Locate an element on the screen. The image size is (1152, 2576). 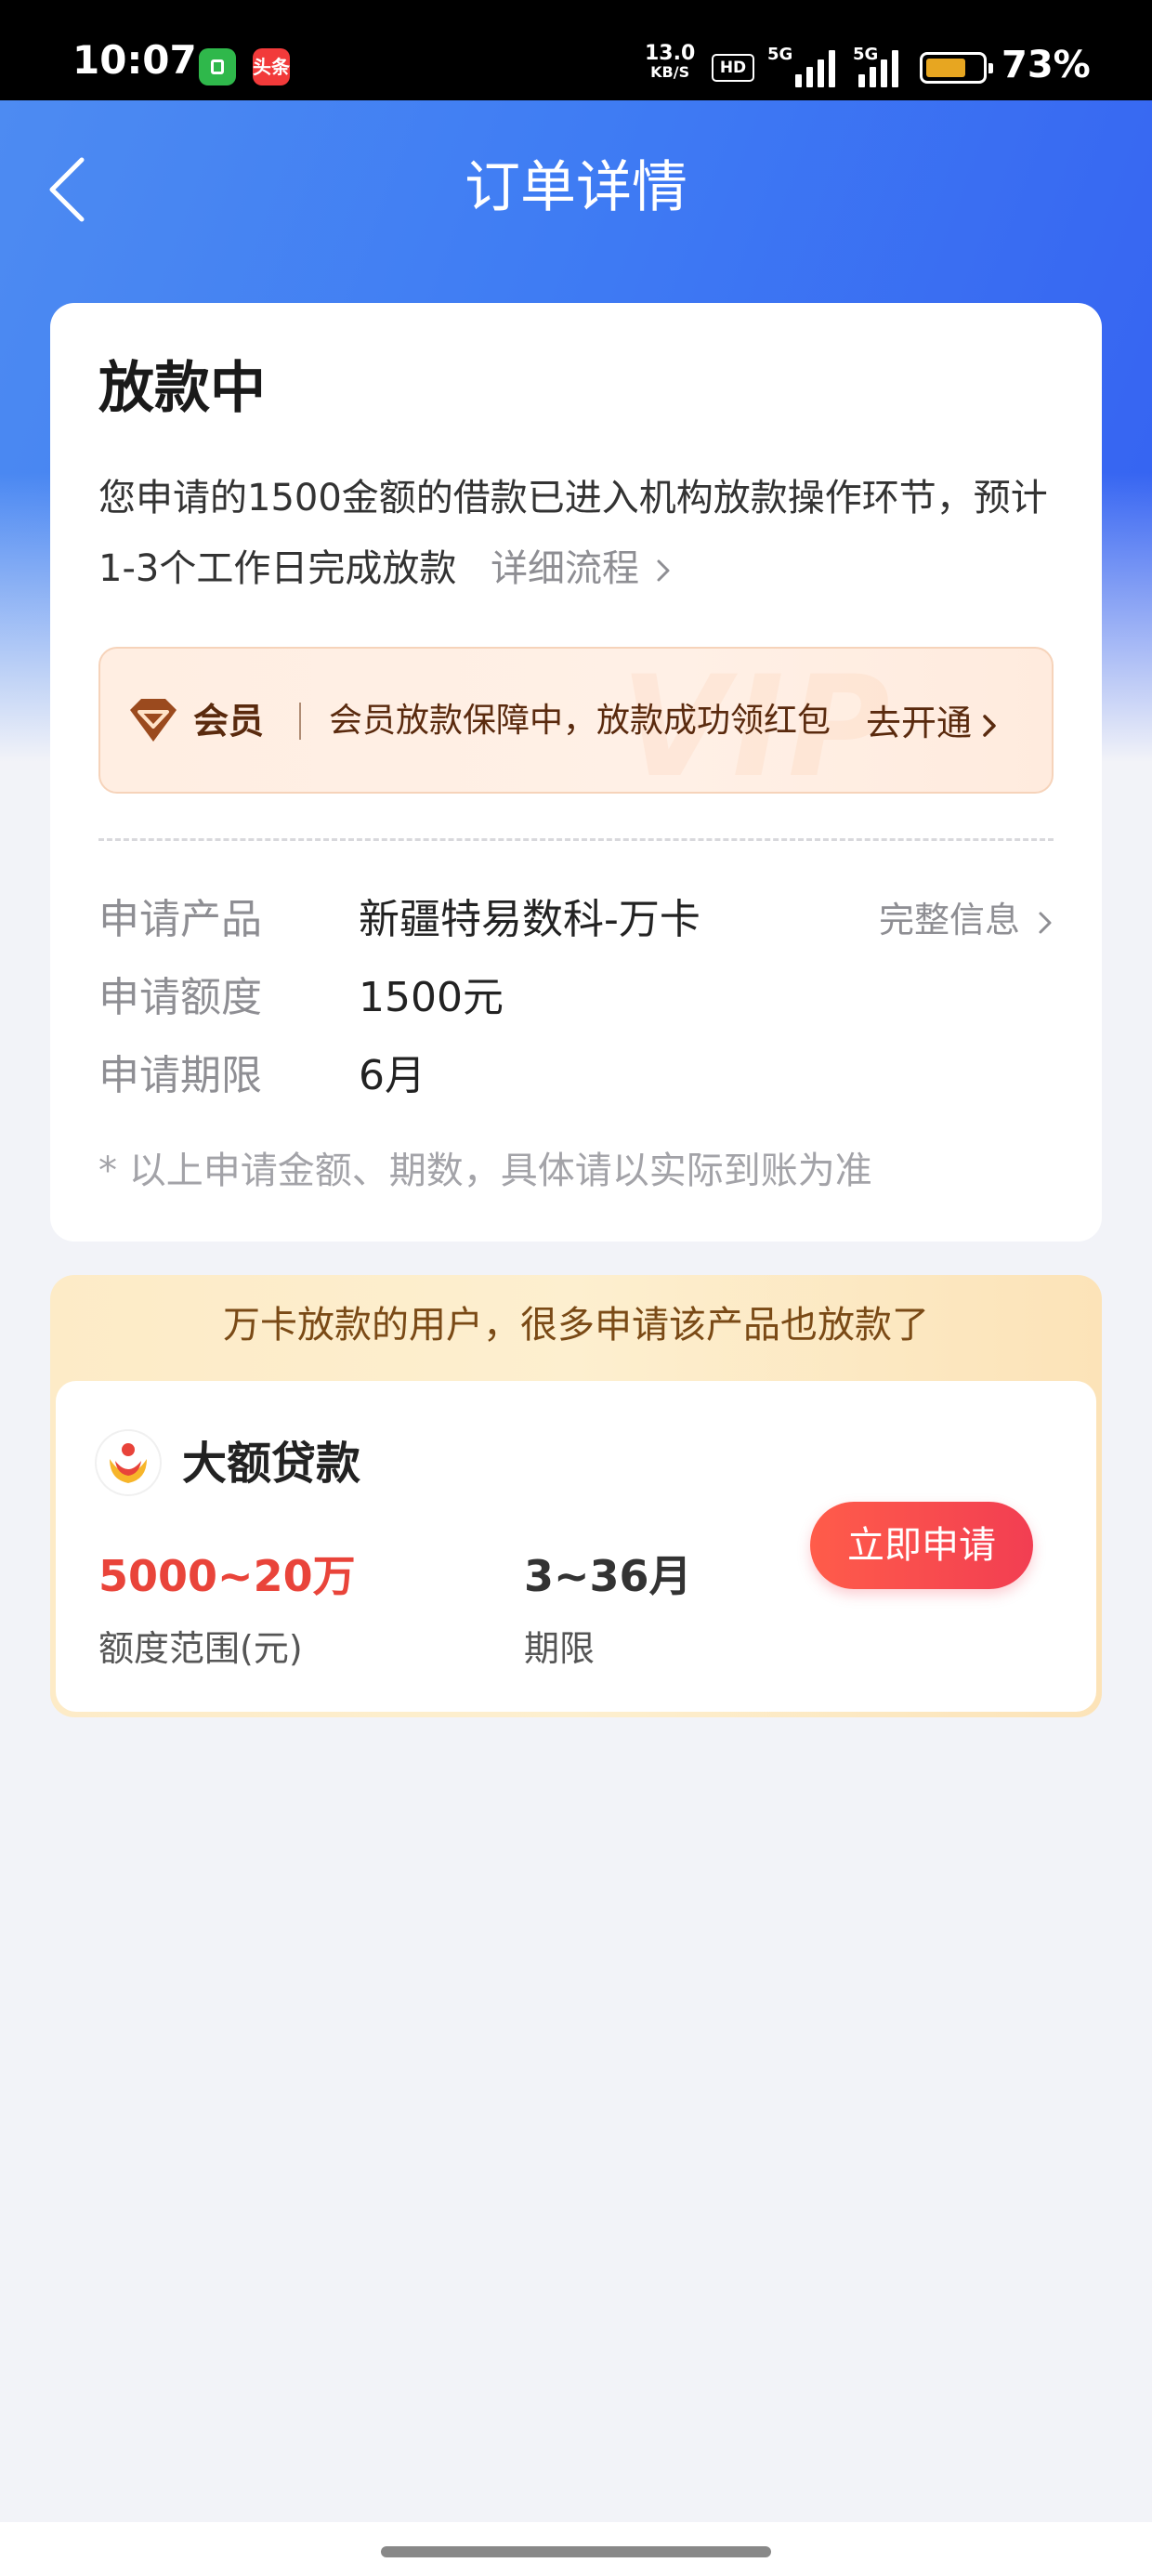
detail-process-link: 详细流程 is located at coordinates (570, 568).